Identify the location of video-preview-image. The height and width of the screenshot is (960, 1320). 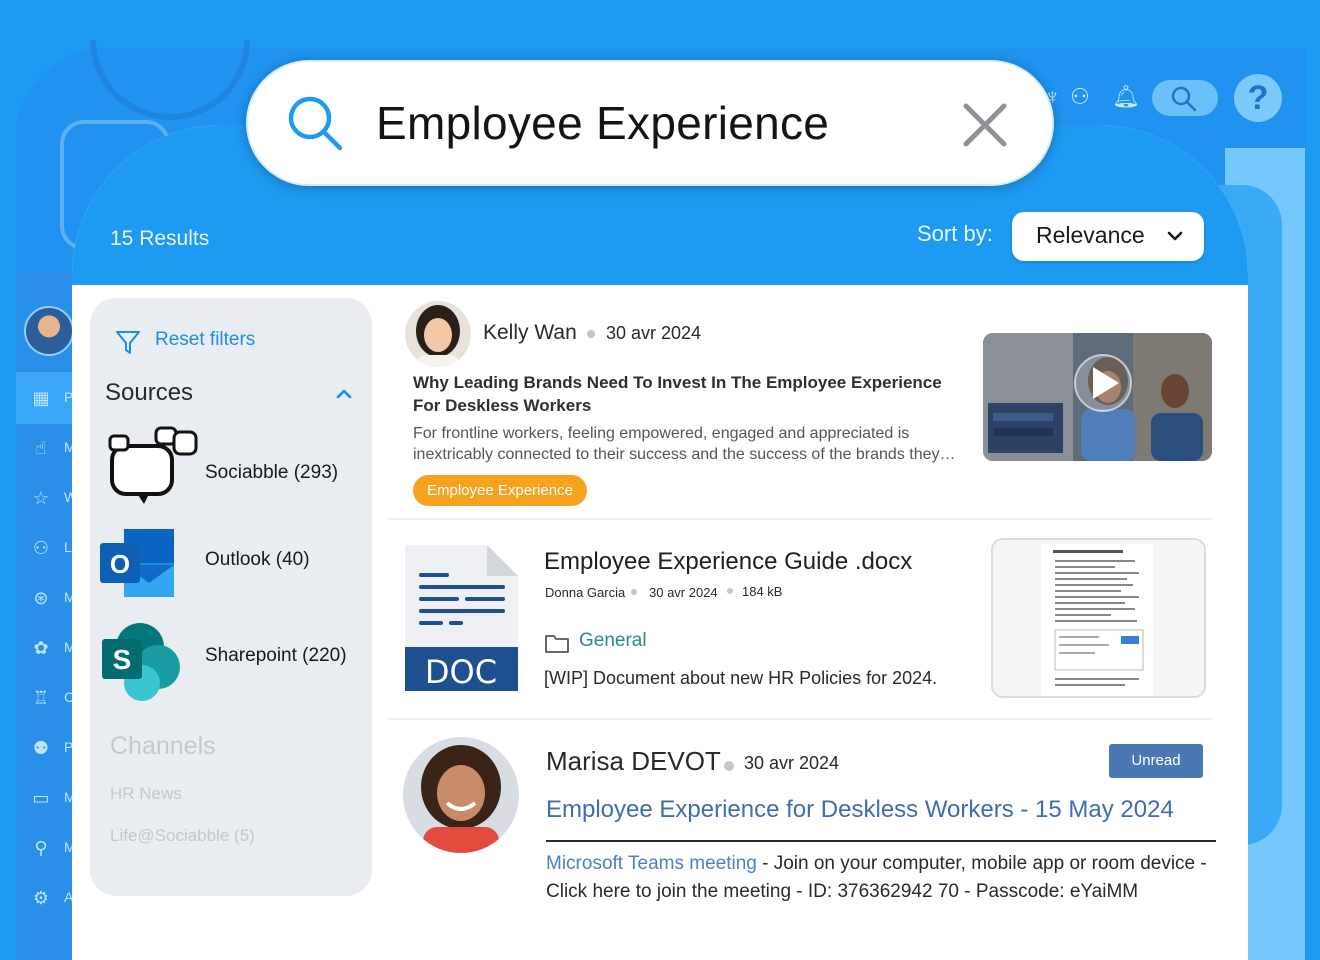
(1097, 397).